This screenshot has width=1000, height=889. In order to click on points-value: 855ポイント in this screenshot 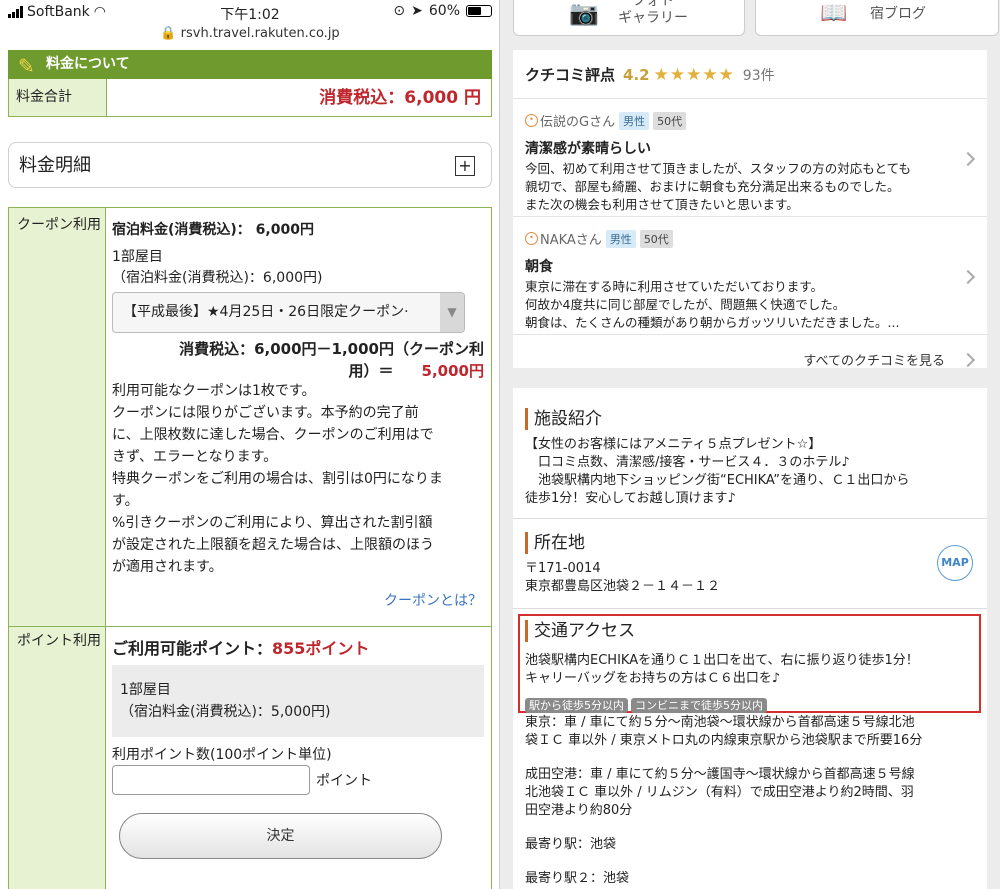, I will do `click(321, 648)`.